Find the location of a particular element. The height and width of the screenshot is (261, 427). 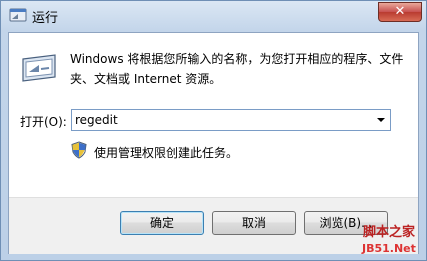

run-app-icon is located at coordinates (18, 15).